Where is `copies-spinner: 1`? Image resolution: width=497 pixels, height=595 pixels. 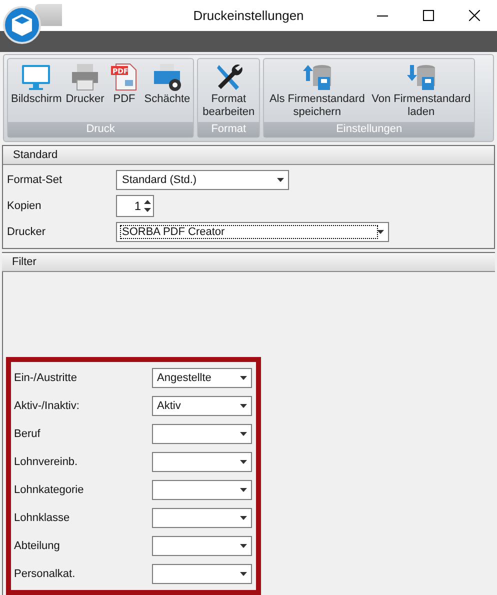
copies-spinner: 1 is located at coordinates (135, 206).